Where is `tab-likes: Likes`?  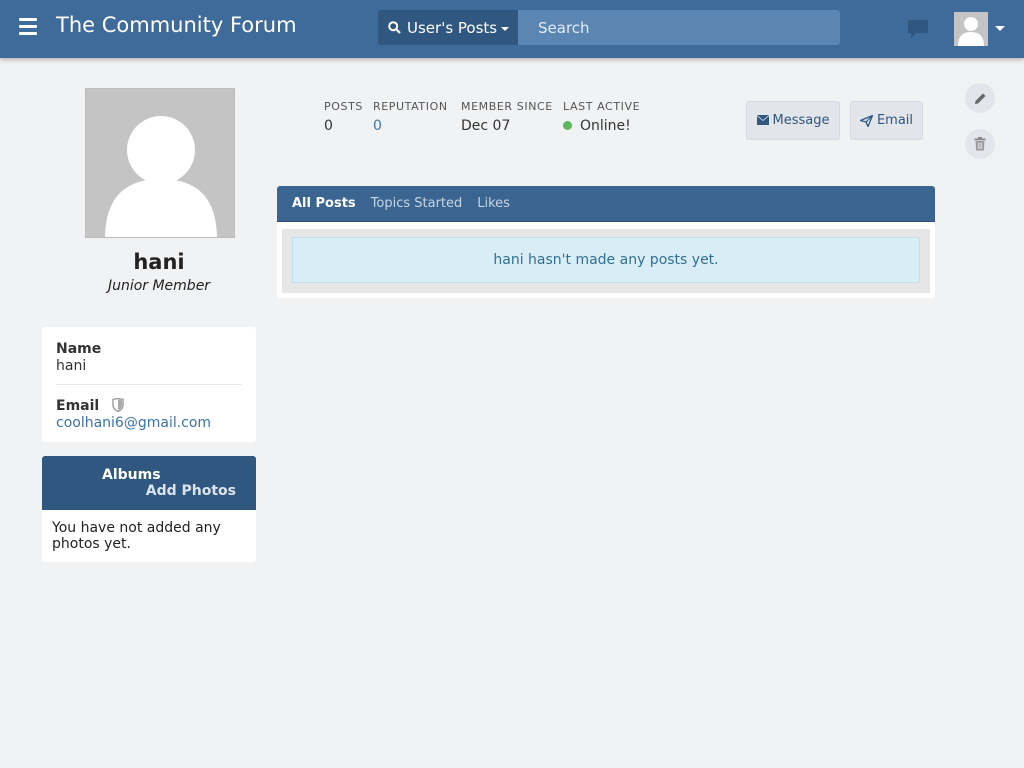
tab-likes: Likes is located at coordinates (493, 203).